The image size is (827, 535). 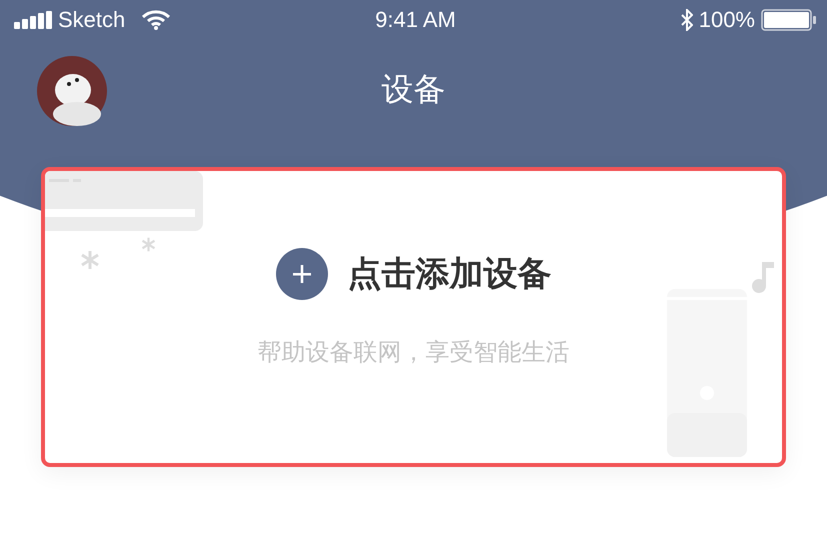 I want to click on card-subtitle: 帮助设备联网，享受智能生活, so click(x=414, y=353).